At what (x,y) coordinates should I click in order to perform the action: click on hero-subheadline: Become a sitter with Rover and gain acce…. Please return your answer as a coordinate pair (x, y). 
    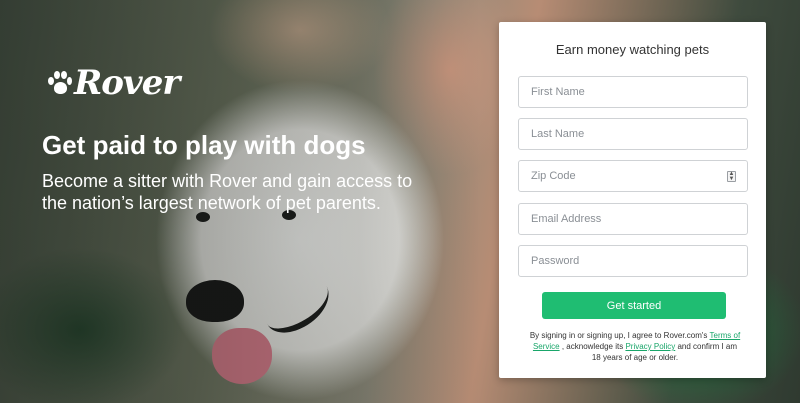
    Looking at the image, I should click on (227, 192).